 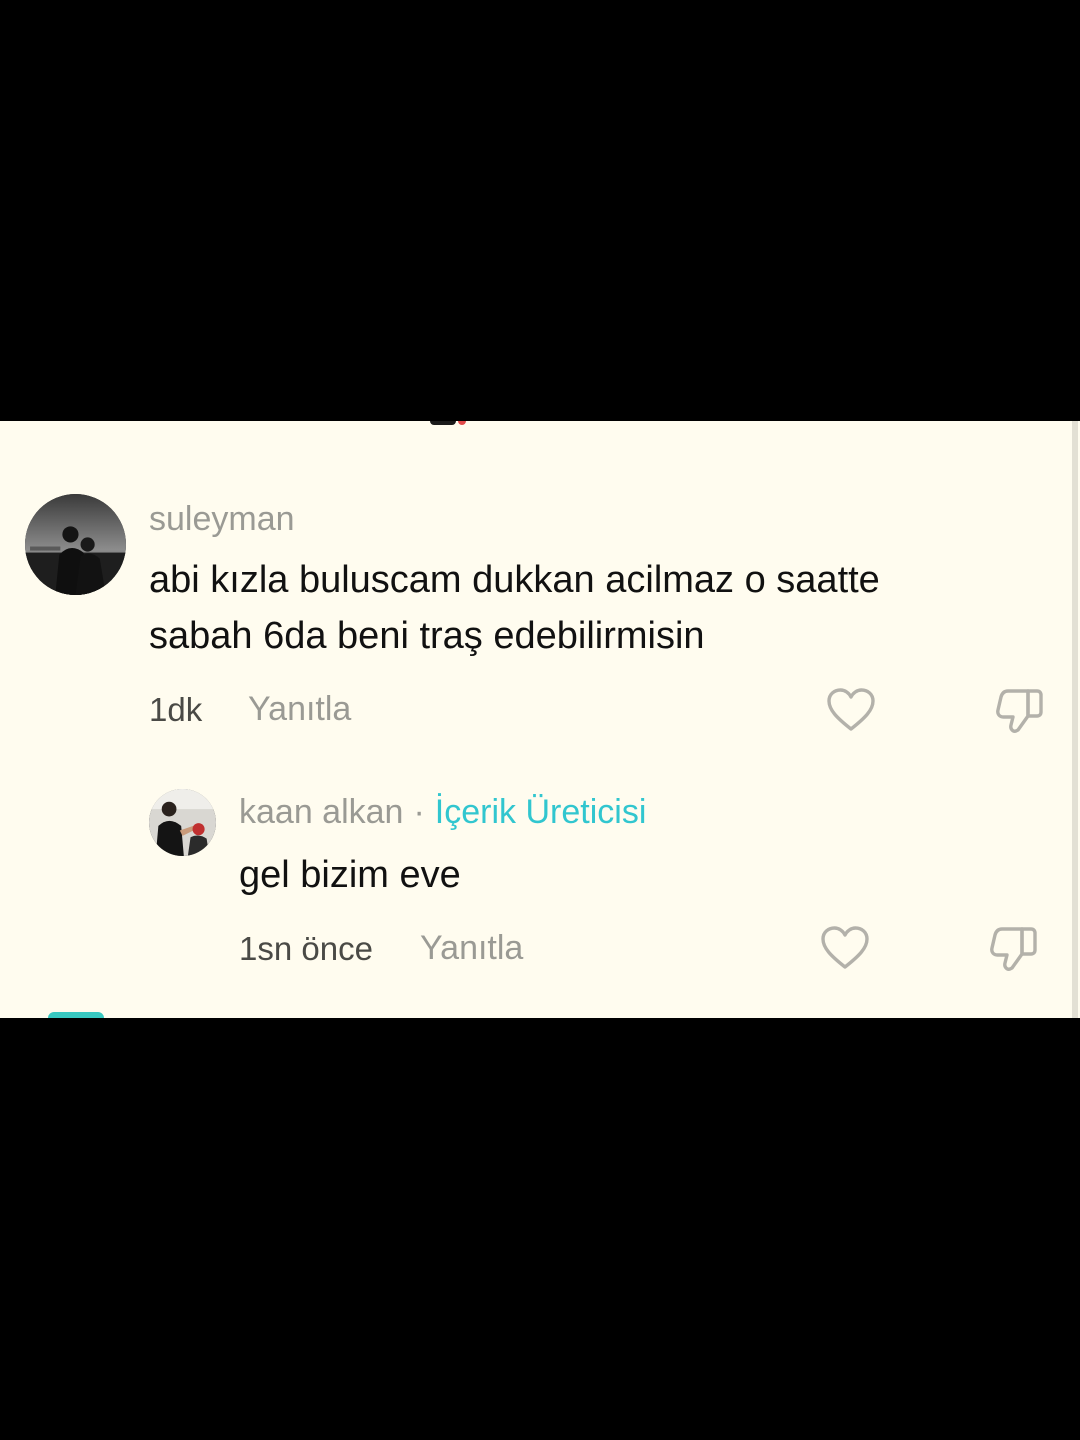 I want to click on reply-username-row: kaan alkan · İçerik Üreticisi, so click(x=442, y=812).